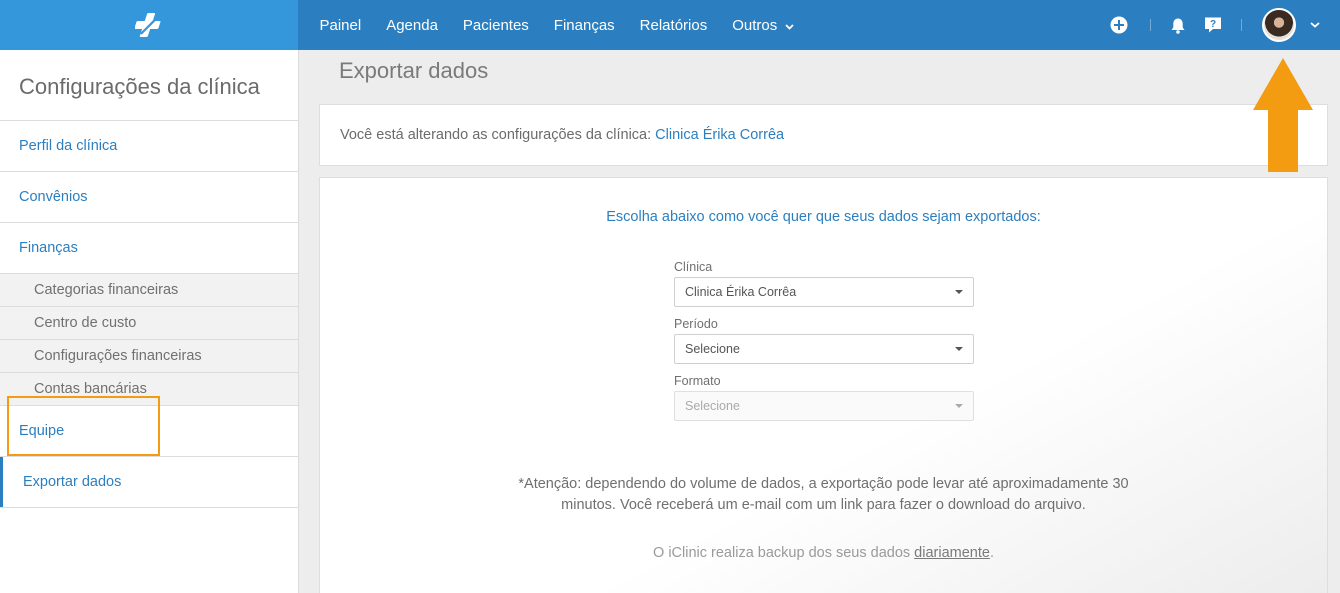  I want to click on sidebar-item-label: Contas bancárias, so click(90, 389).